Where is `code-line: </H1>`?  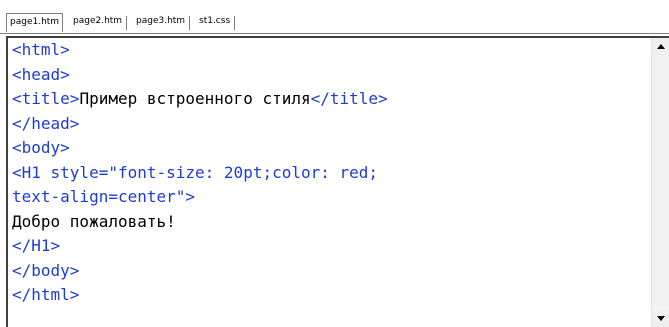
code-line: </H1> is located at coordinates (327, 246).